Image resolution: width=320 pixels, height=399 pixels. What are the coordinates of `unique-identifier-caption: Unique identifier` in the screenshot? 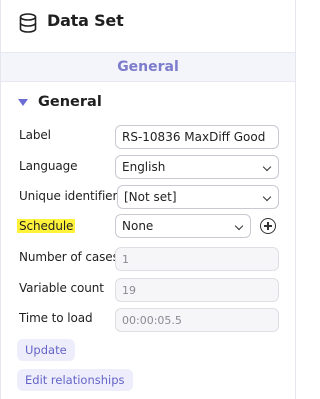 It's located at (68, 196).